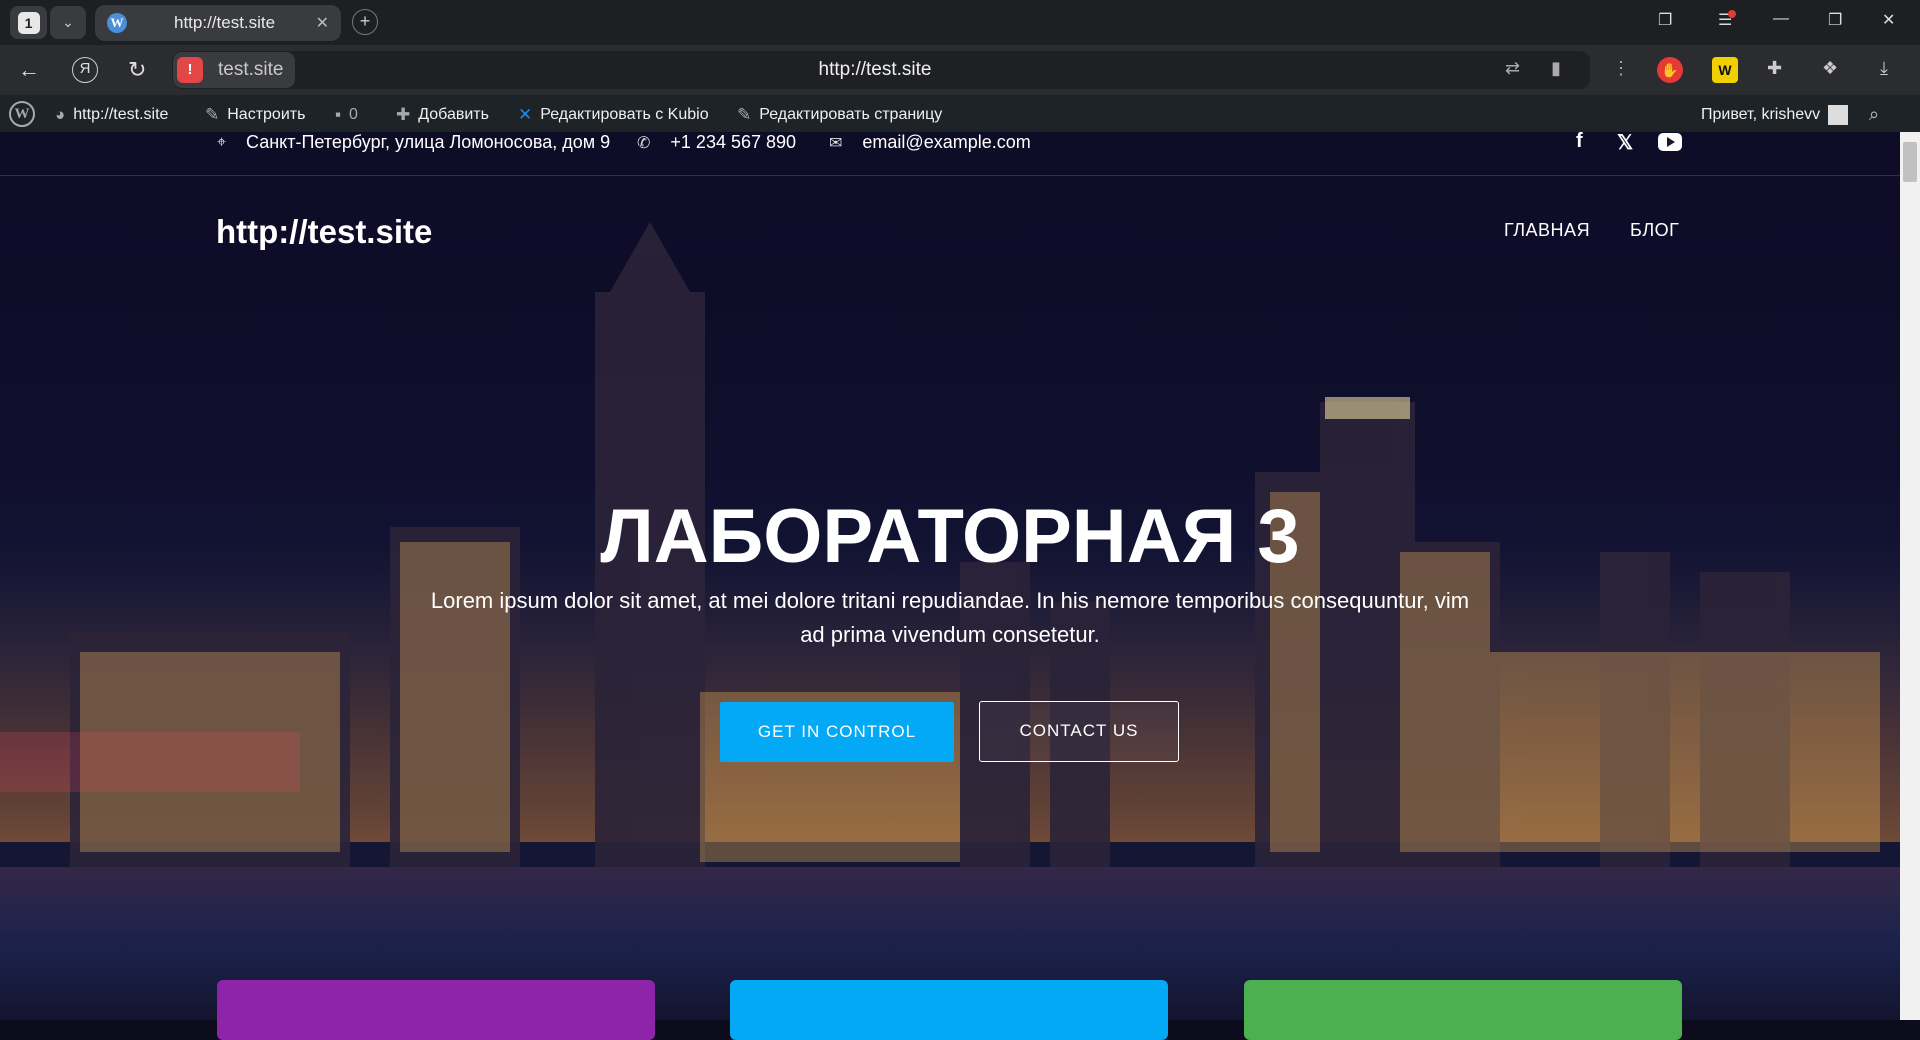  What do you see at coordinates (744, 114) in the screenshot?
I see `pencil-icon: ✎` at bounding box center [744, 114].